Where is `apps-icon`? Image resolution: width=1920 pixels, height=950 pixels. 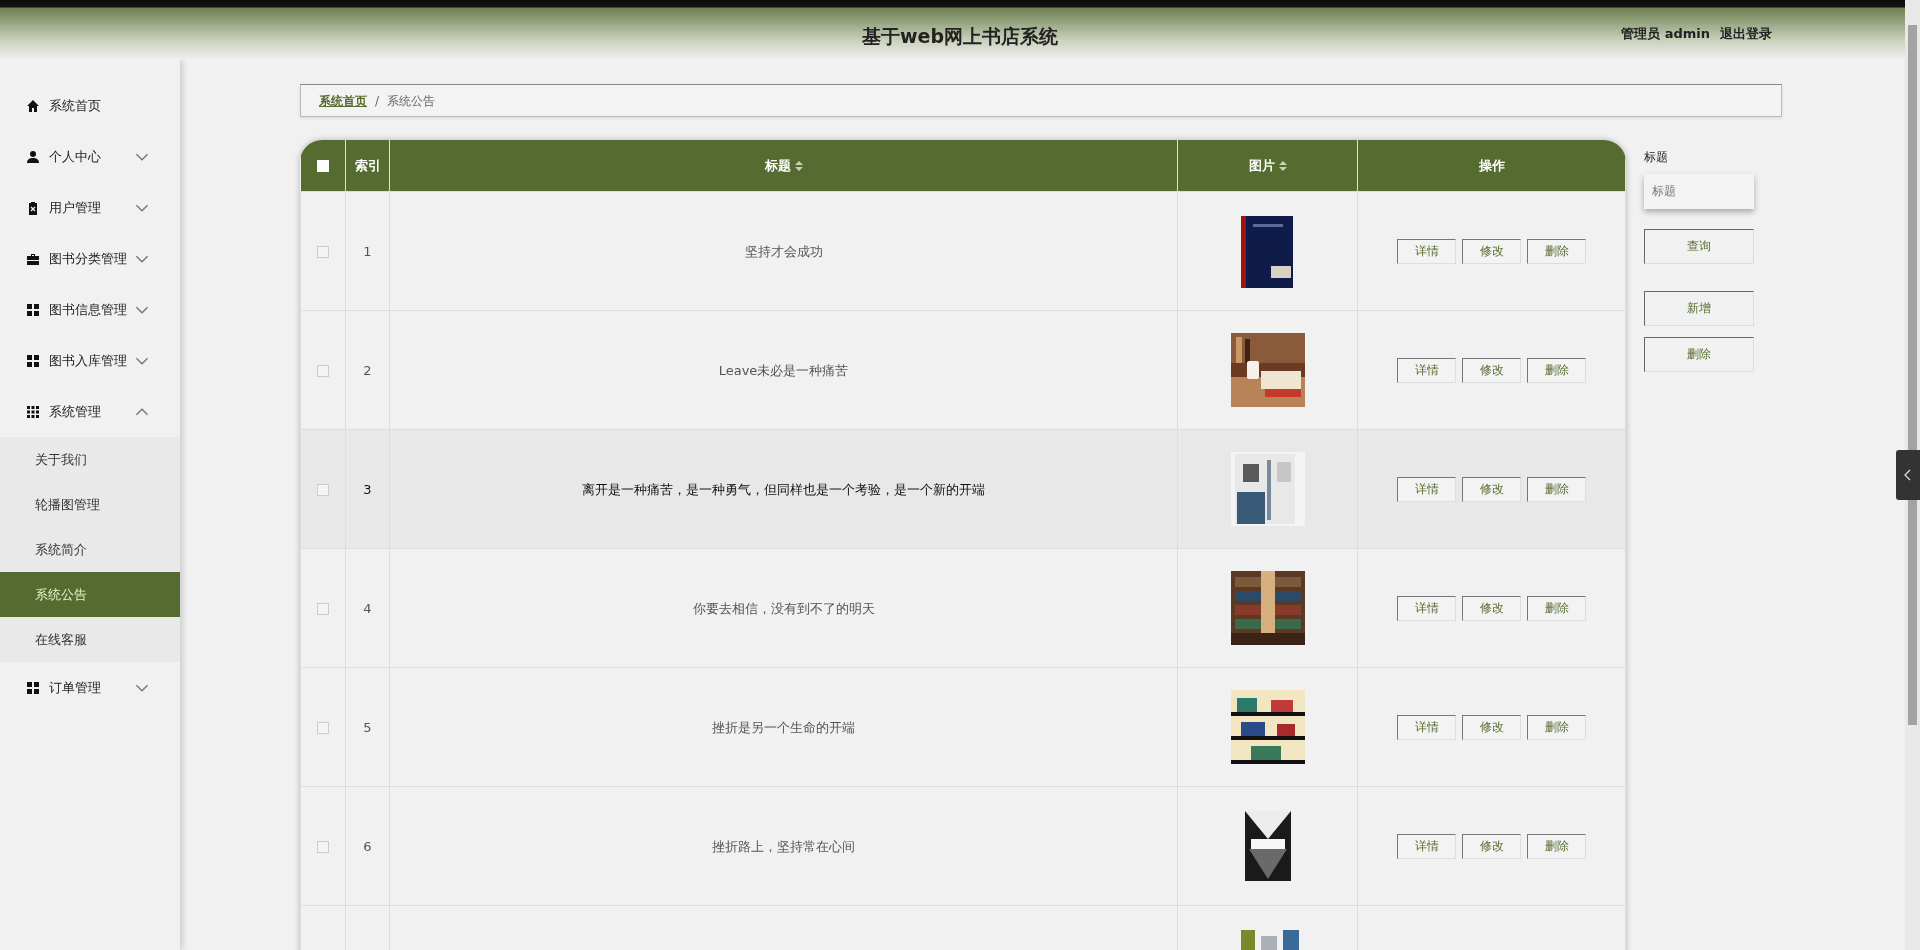 apps-icon is located at coordinates (33, 411).